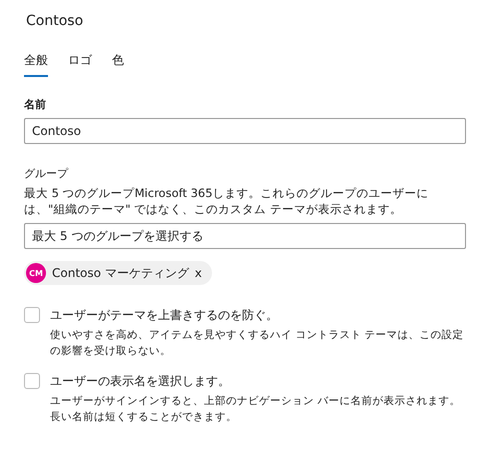  I want to click on group-search-field: 最大 5 つのグループを選択する, so click(245, 236).